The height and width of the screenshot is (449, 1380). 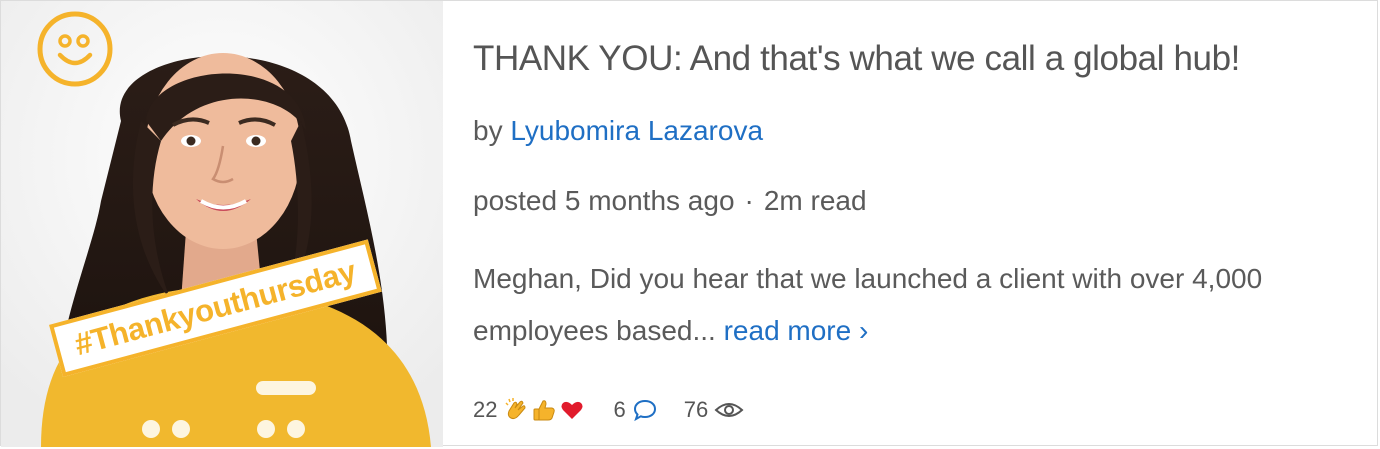 What do you see at coordinates (729, 410) in the screenshot?
I see `eye-icon` at bounding box center [729, 410].